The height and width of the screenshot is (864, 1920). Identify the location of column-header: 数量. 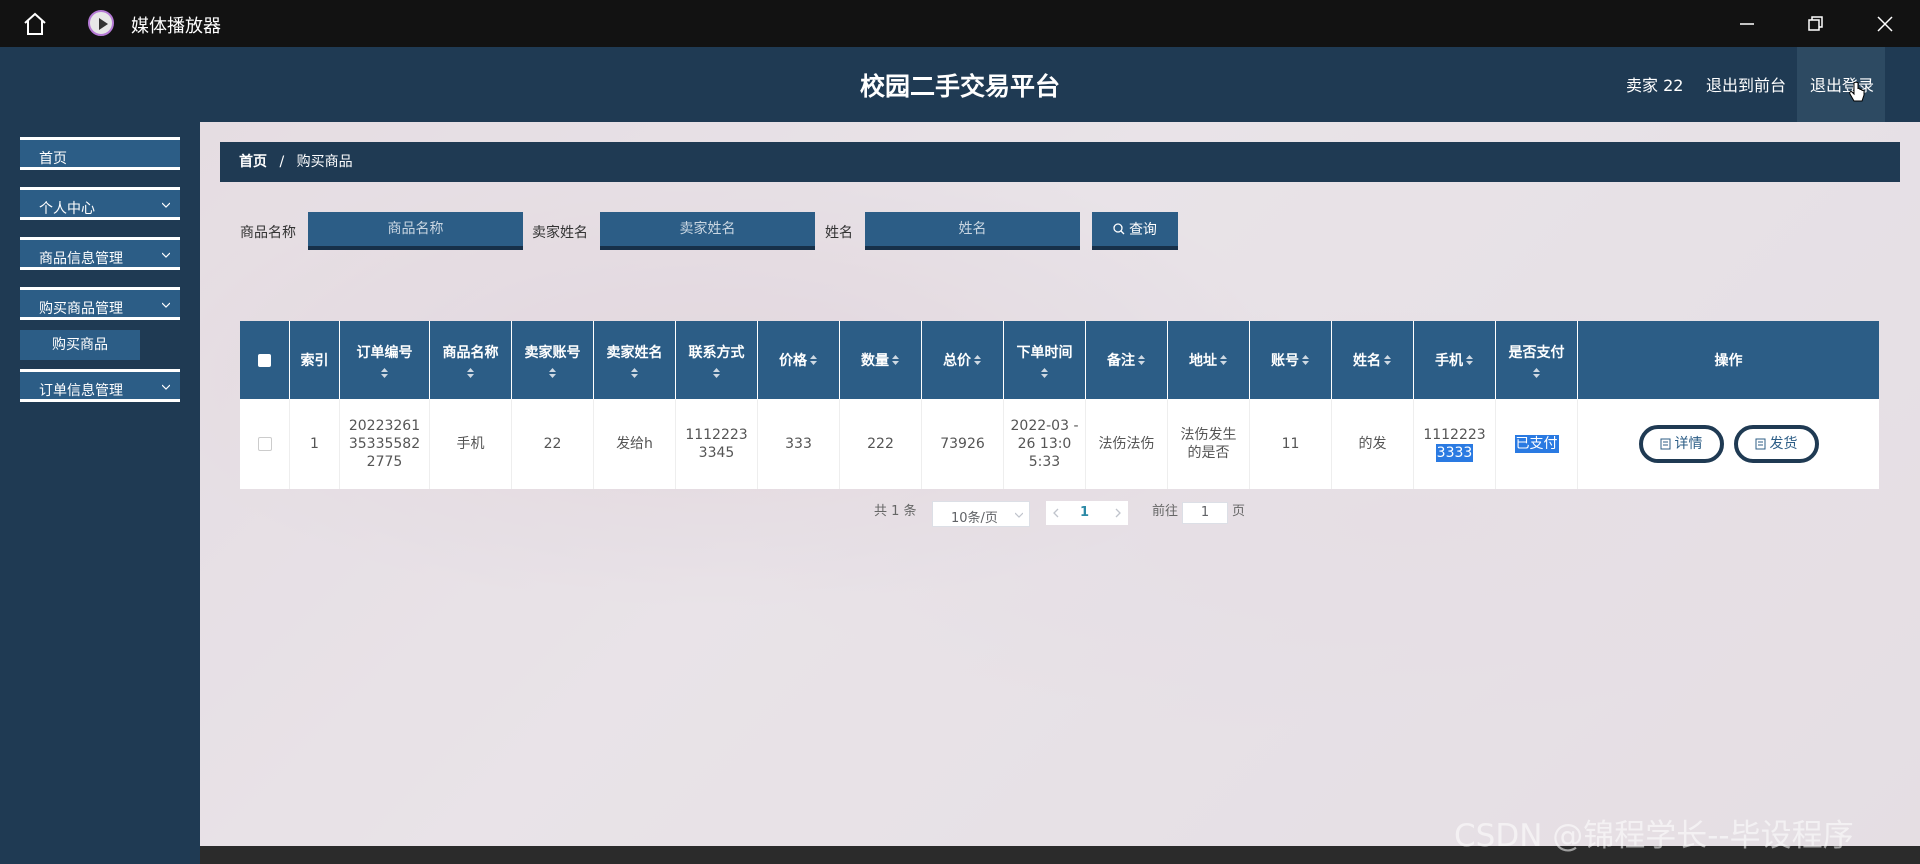
(881, 360).